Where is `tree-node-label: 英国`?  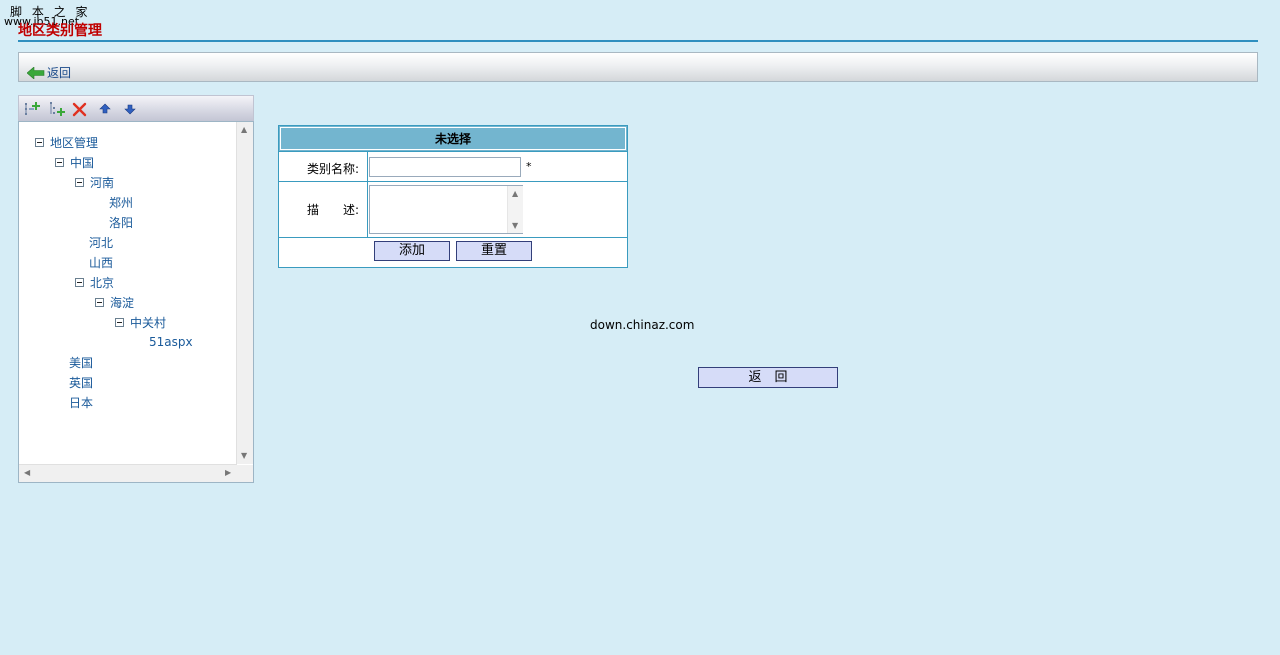
tree-node-label: 英国 is located at coordinates (81, 382).